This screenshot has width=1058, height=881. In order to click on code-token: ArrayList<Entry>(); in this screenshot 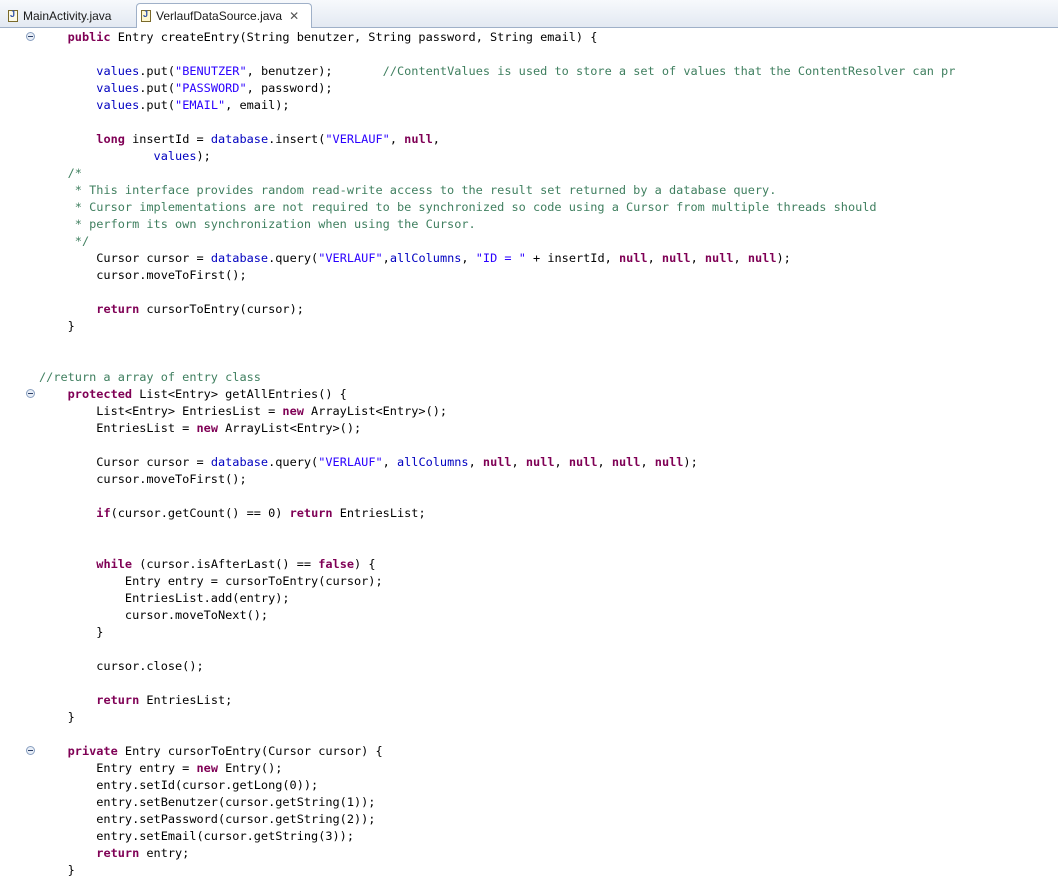, I will do `click(375, 411)`.